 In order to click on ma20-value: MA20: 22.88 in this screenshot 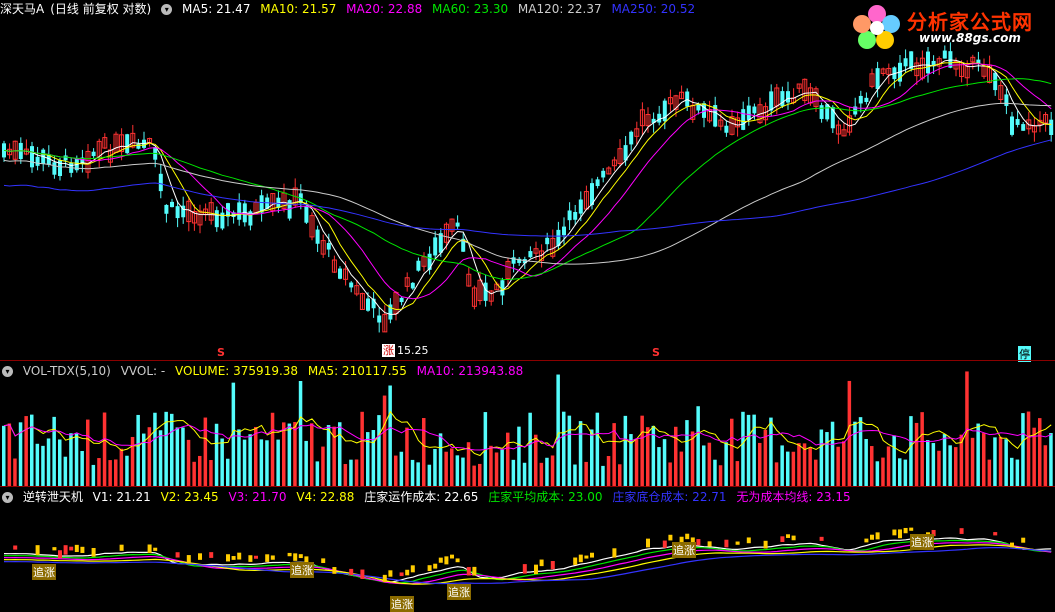, I will do `click(384, 9)`.